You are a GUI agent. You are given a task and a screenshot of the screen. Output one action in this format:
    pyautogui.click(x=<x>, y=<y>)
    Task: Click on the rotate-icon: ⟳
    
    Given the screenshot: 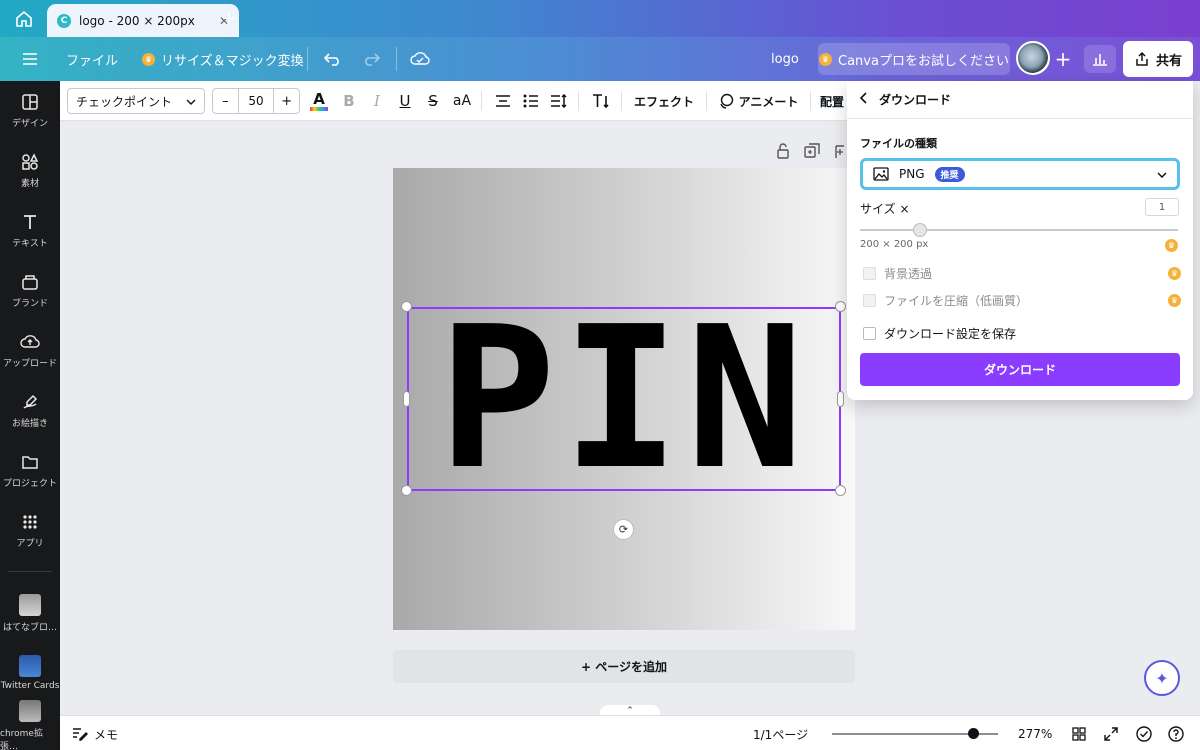 What is the action you would take?
    pyautogui.click(x=623, y=529)
    